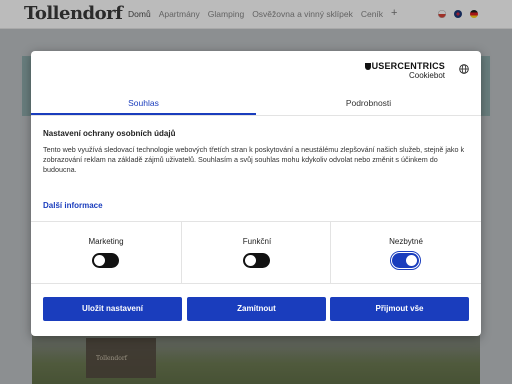 The height and width of the screenshot is (384, 512). What do you see at coordinates (73, 205) in the screenshot?
I see `more-info-link: Další informace` at bounding box center [73, 205].